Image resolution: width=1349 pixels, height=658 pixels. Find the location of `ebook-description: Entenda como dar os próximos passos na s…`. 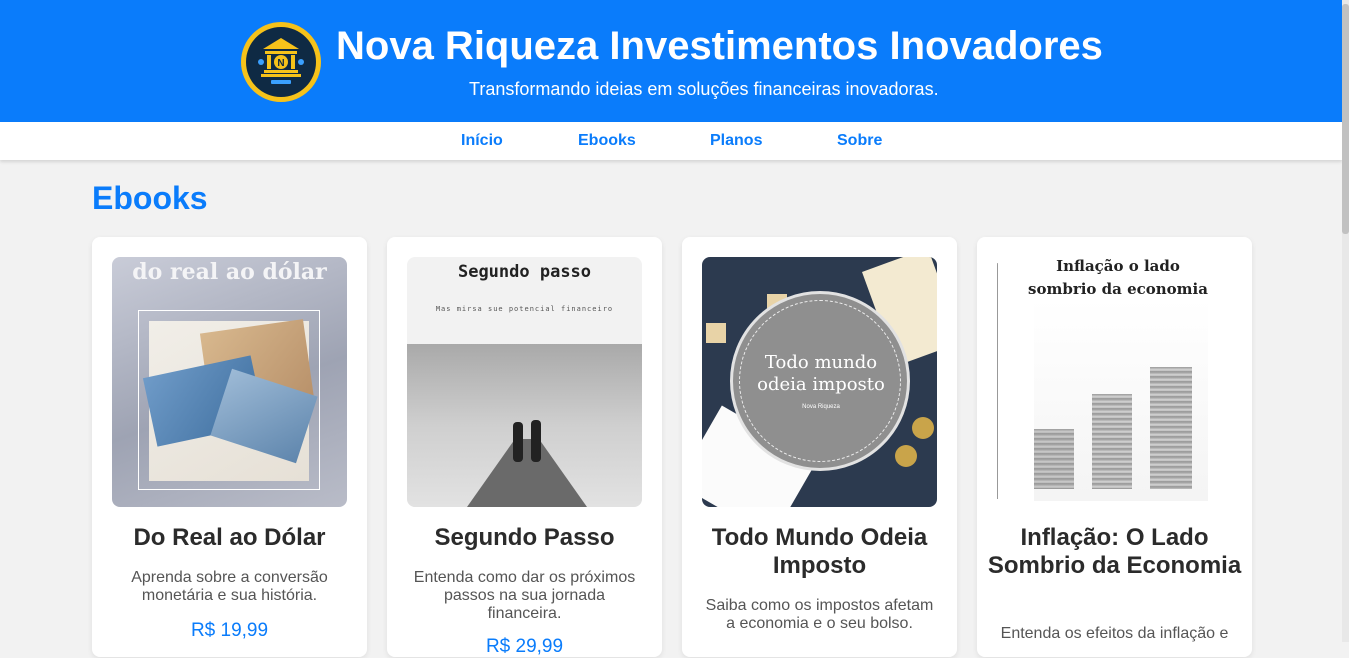

ebook-description: Entenda como dar os próximos passos na s… is located at coordinates (524, 595).